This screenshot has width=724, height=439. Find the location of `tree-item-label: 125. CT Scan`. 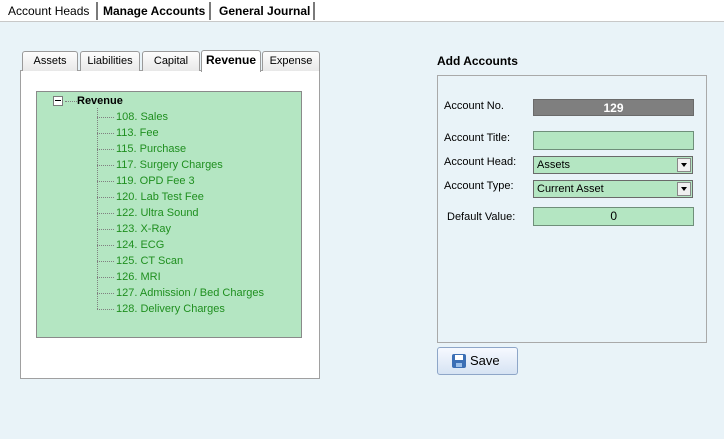

tree-item-label: 125. CT Scan is located at coordinates (150, 261).